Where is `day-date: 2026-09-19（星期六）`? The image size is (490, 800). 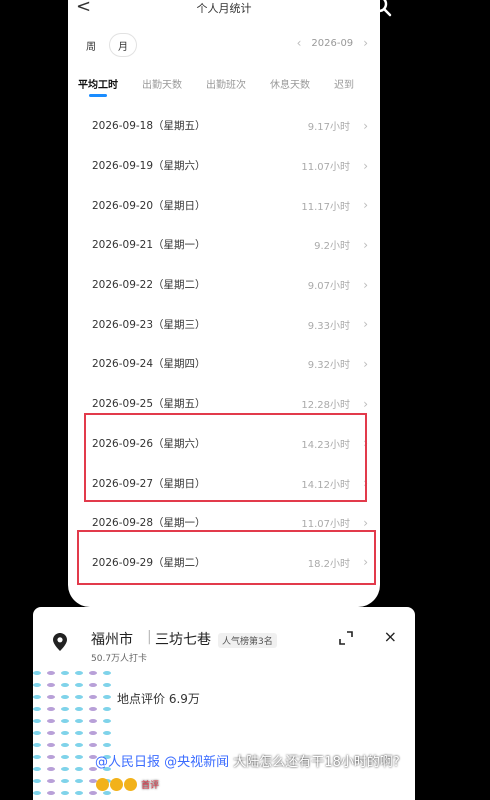 day-date: 2026-09-19（星期六） is located at coordinates (149, 166).